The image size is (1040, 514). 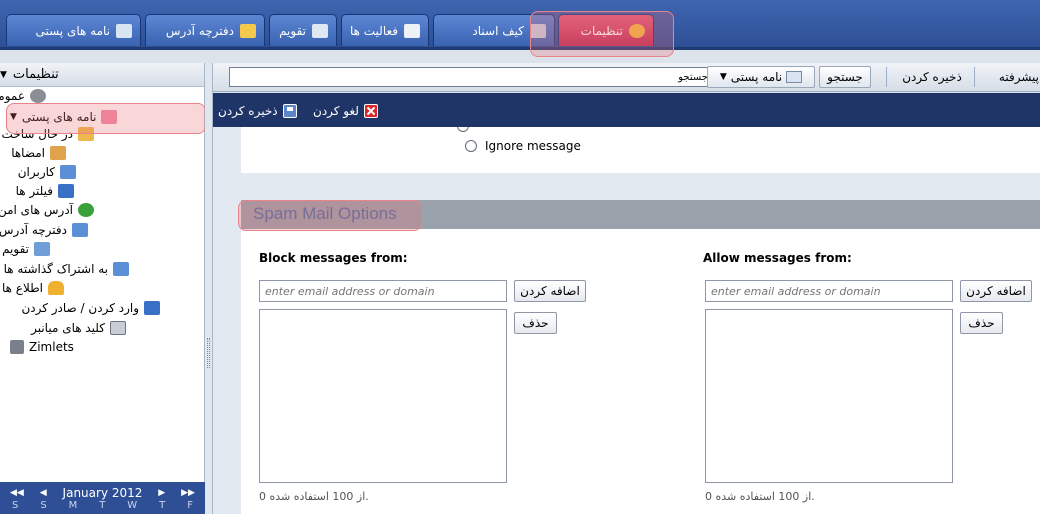 I want to click on app-tab-label: نامه های پستی, so click(x=72, y=30).